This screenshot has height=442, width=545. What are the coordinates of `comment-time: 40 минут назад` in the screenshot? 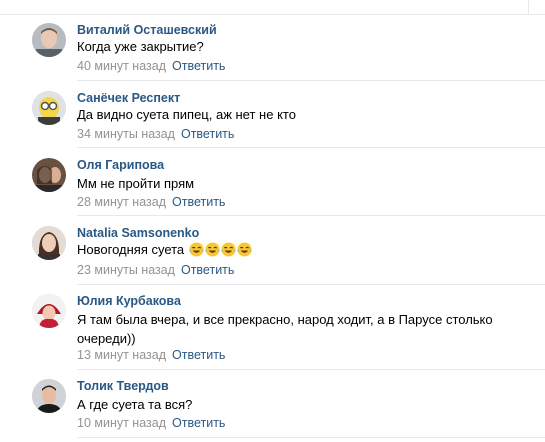 It's located at (121, 66).